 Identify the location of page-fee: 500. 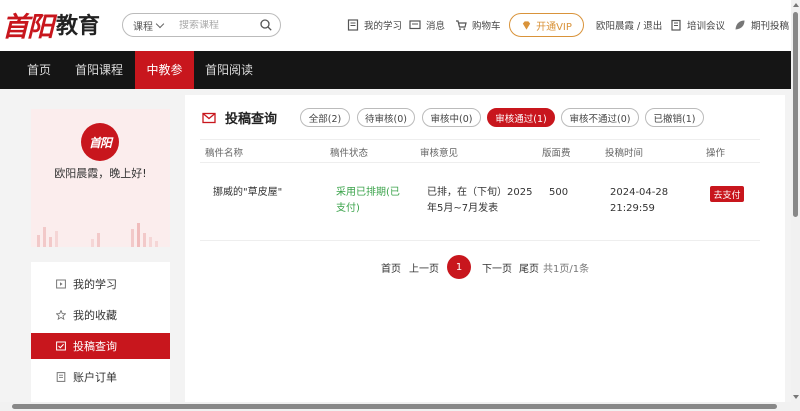
(559, 192).